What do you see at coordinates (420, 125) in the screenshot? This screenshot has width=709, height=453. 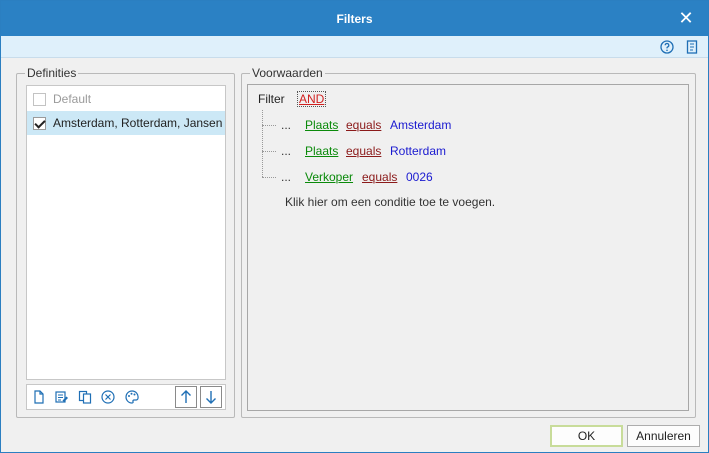 I see `condition-value: Amsterdam` at bounding box center [420, 125].